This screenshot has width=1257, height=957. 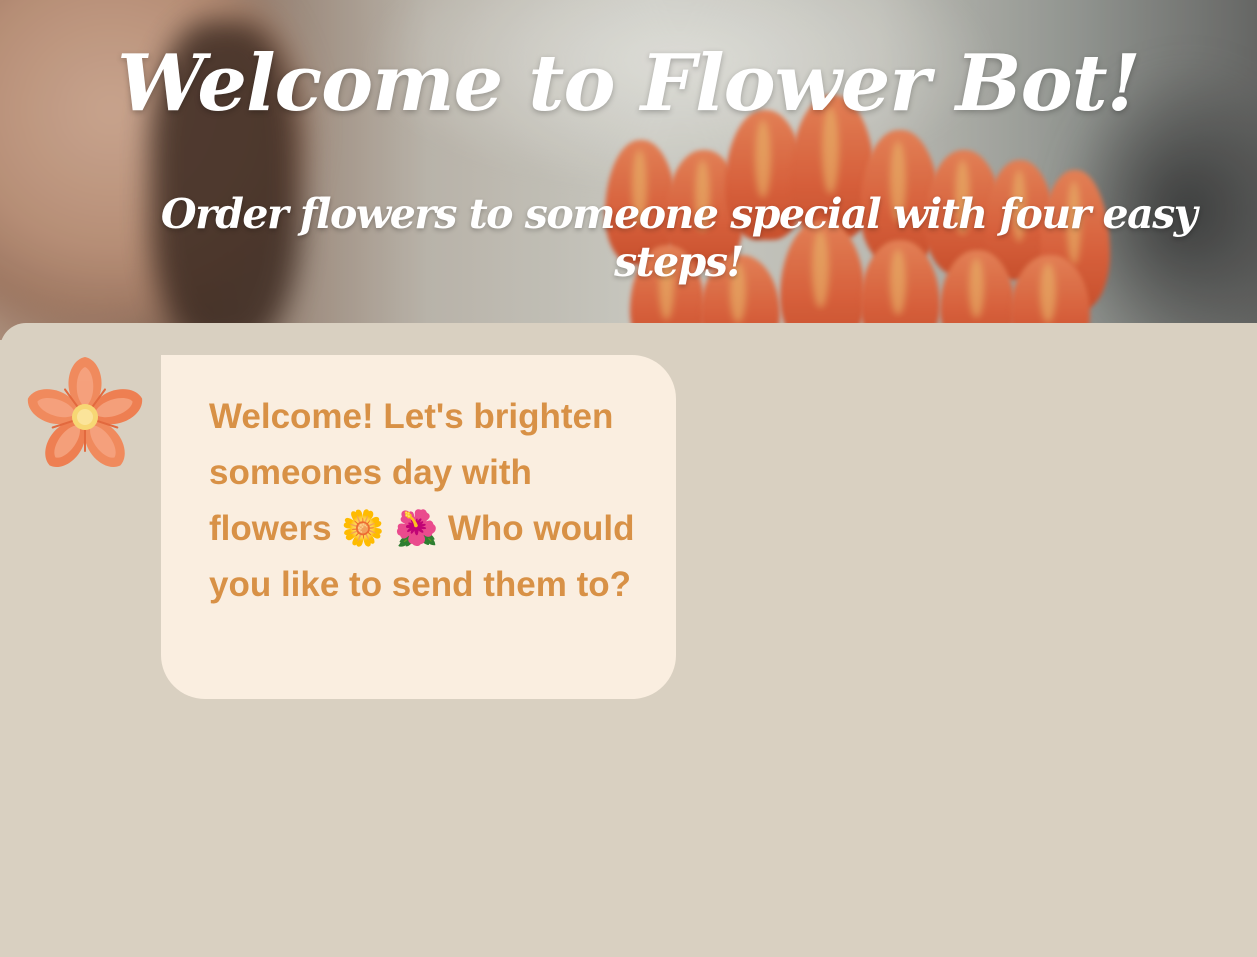 What do you see at coordinates (629, 83) in the screenshot?
I see `page-title: Welcome to Flower Bot!` at bounding box center [629, 83].